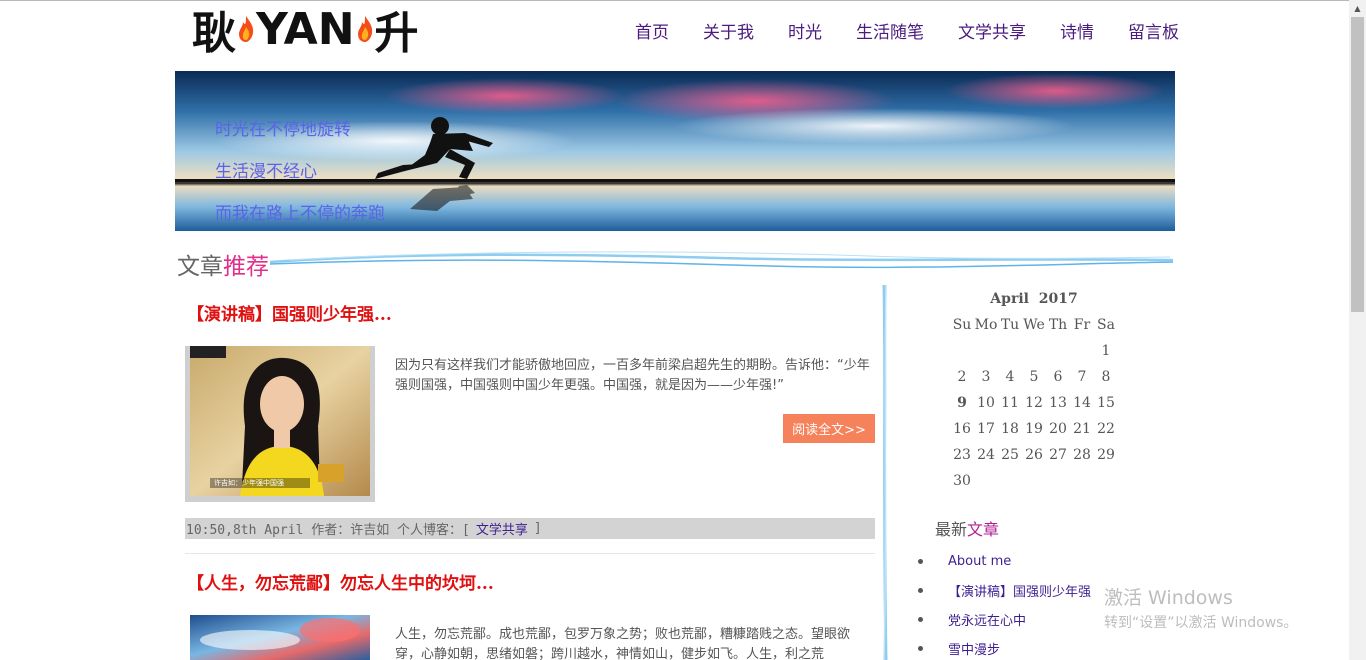  I want to click on nav-essays: 生活随笔, so click(890, 30).